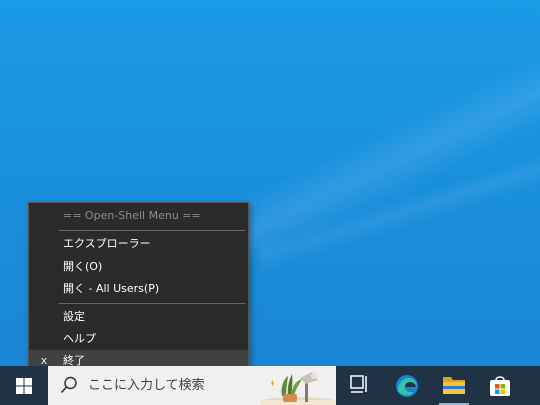 Image resolution: width=540 pixels, height=405 pixels. I want to click on taskbar: ここに入力して検索, so click(270, 385).